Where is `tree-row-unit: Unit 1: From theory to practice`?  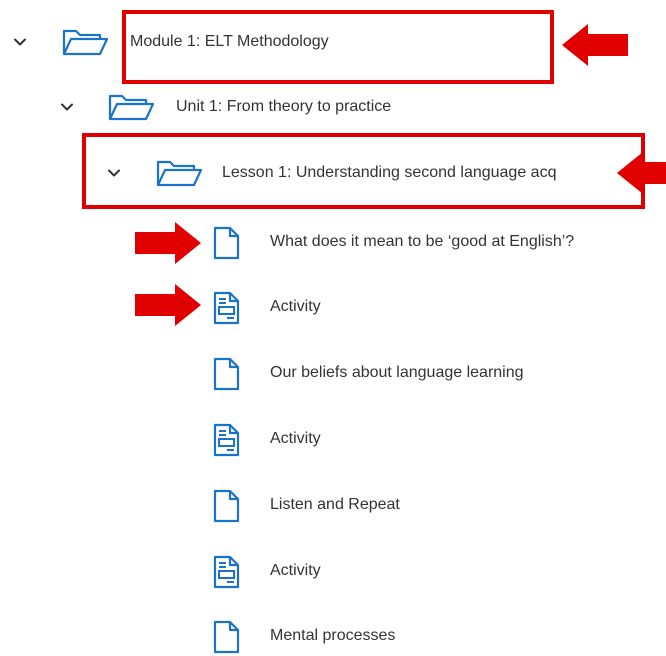 tree-row-unit: Unit 1: From theory to practice is located at coordinates (333, 107).